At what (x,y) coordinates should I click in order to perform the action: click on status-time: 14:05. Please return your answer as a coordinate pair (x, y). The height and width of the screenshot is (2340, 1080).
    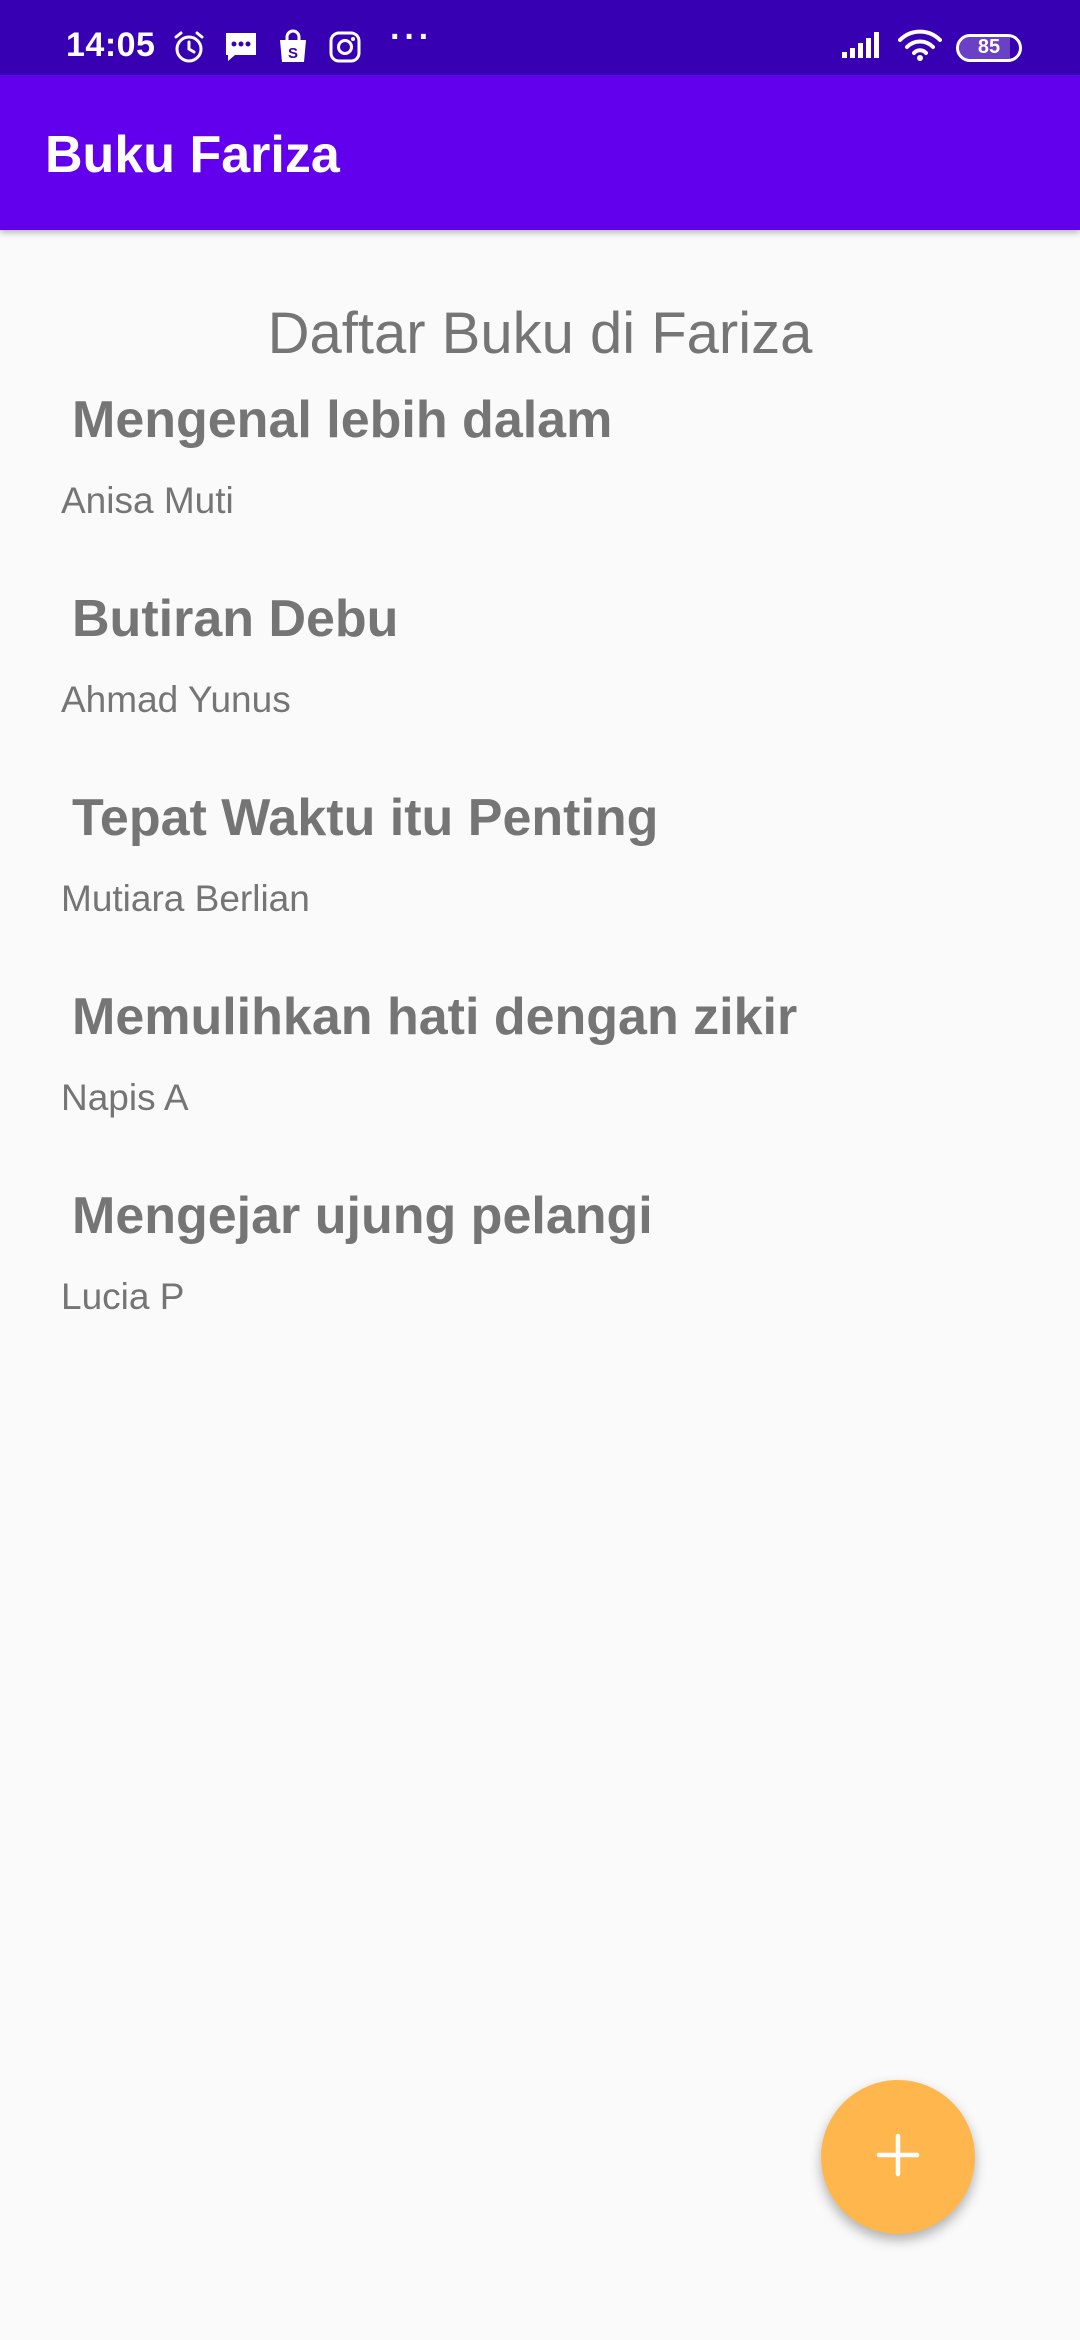
    Looking at the image, I should click on (111, 45).